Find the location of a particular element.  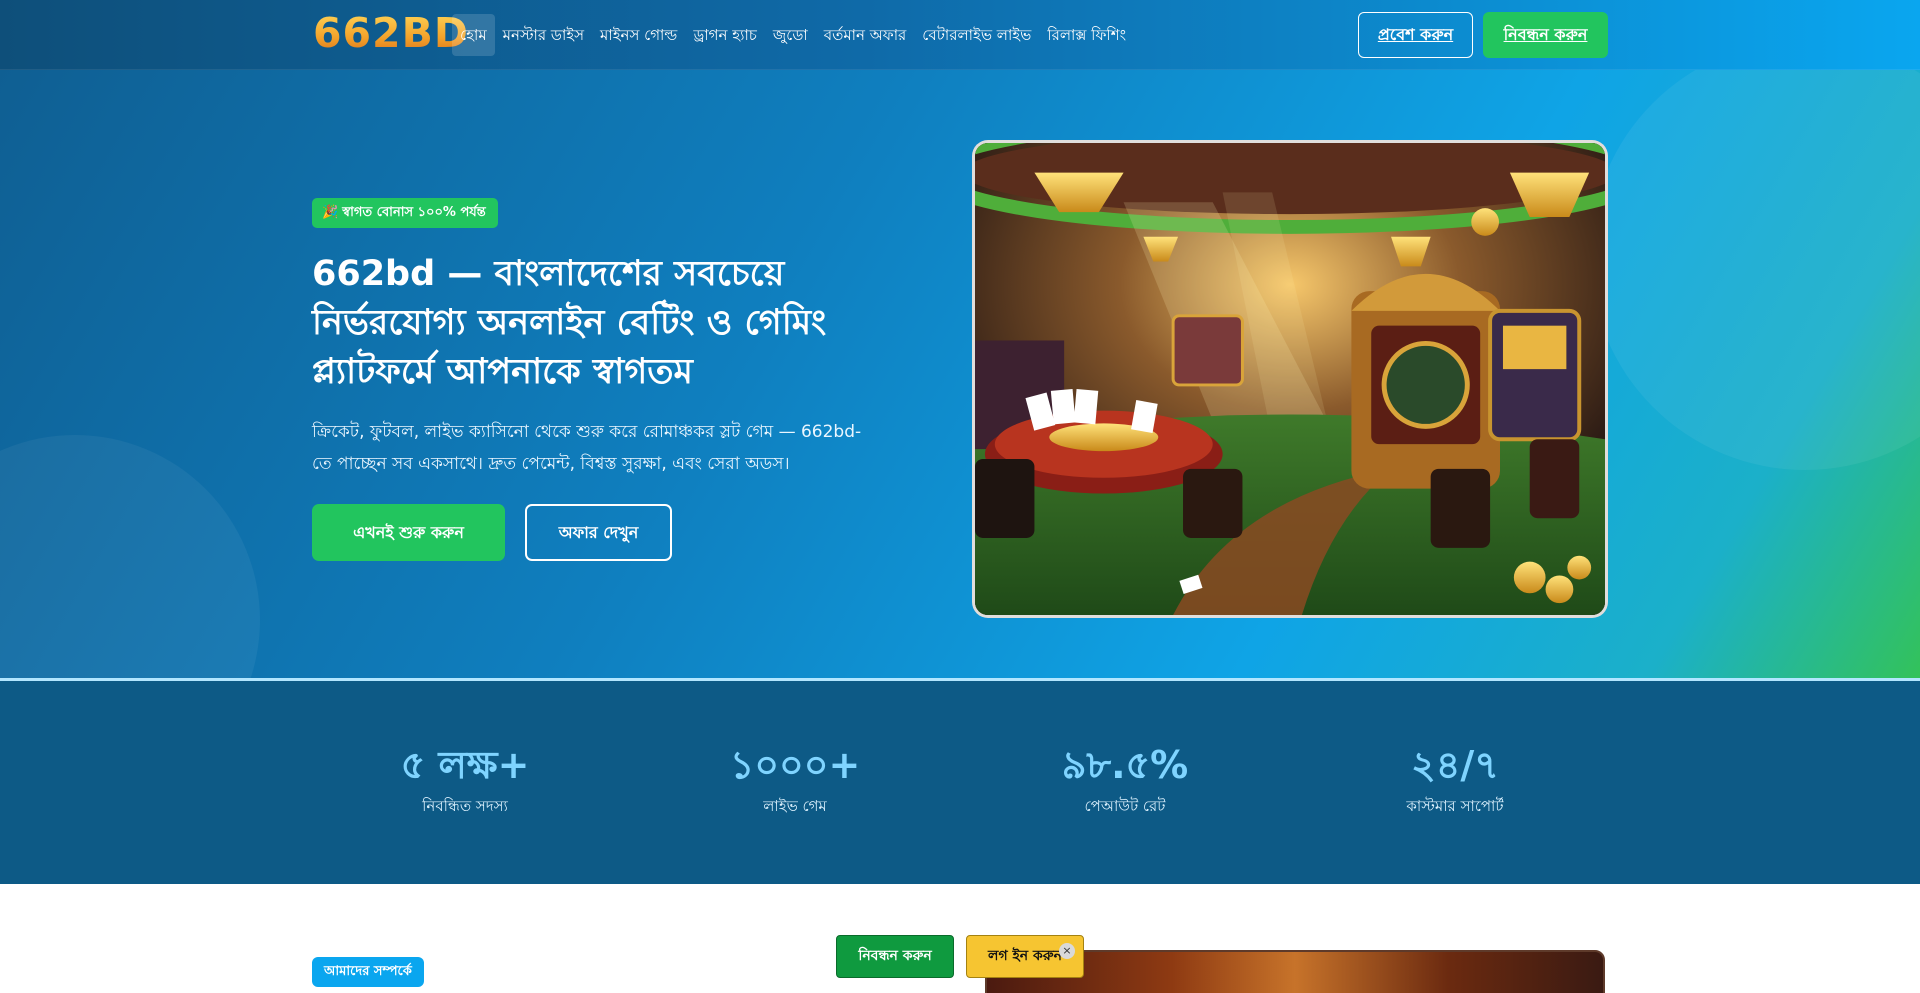

register-button: নিবন্ধন করুন is located at coordinates (1545, 35).